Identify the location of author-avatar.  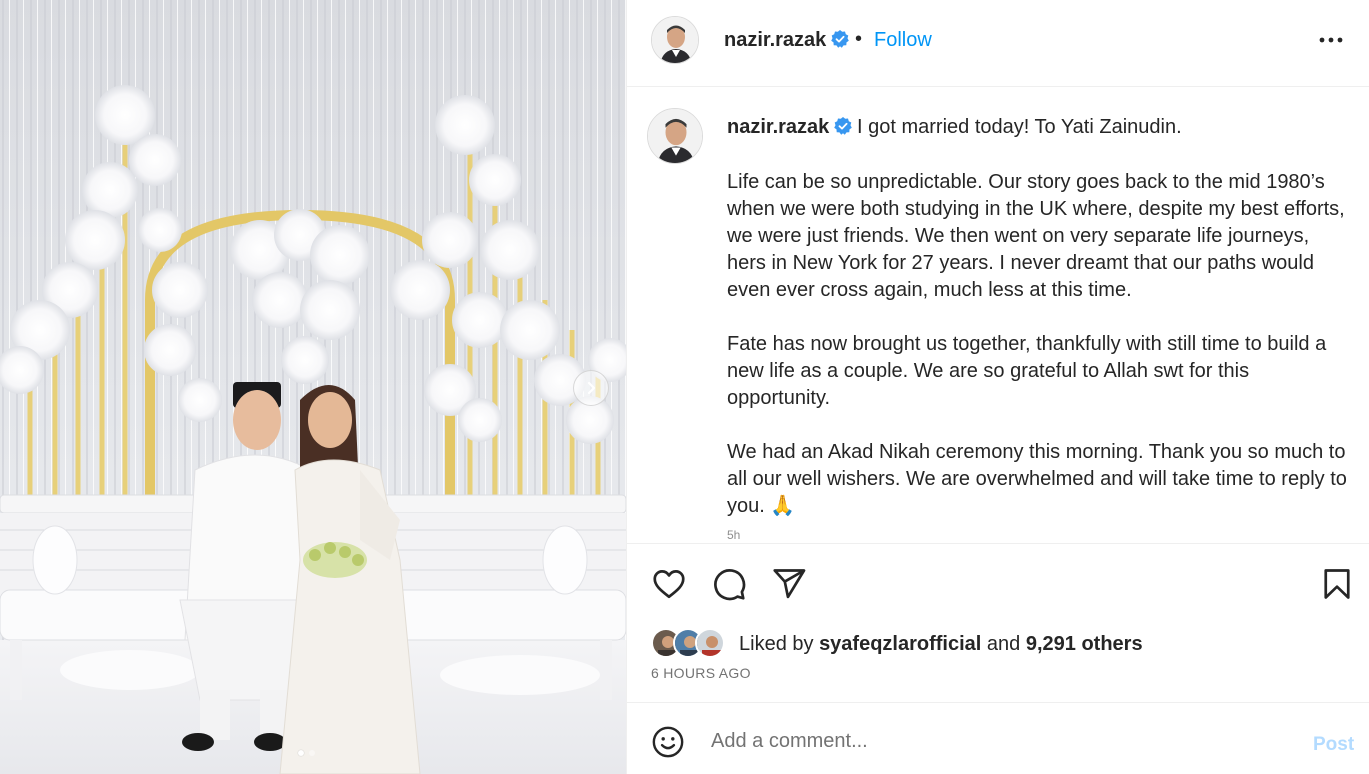
(675, 40).